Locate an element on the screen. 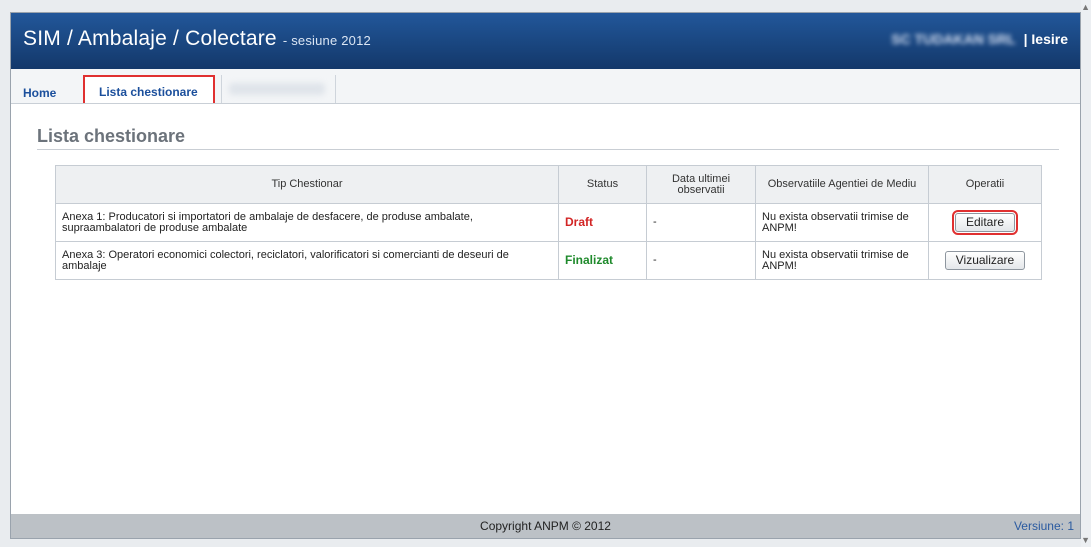 Image resolution: width=1091 pixels, height=547 pixels. row-operatii: Vizualizare is located at coordinates (985, 260).